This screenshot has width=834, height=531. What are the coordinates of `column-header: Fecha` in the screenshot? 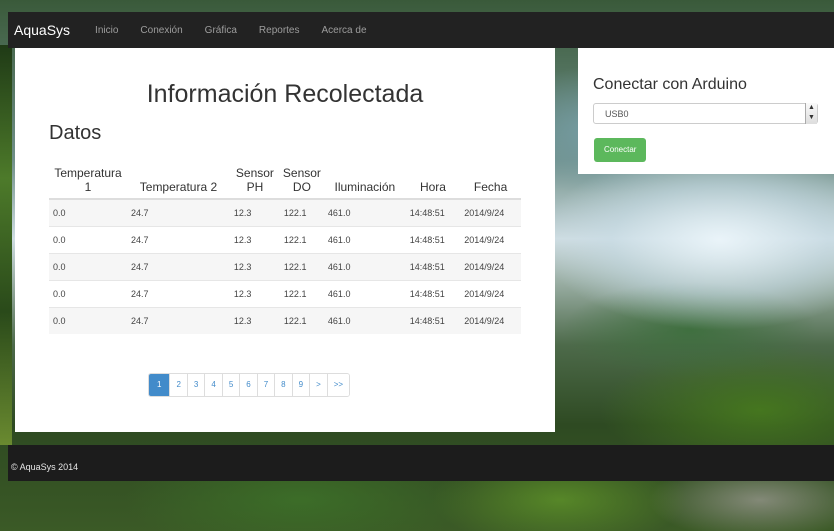 It's located at (490, 180).